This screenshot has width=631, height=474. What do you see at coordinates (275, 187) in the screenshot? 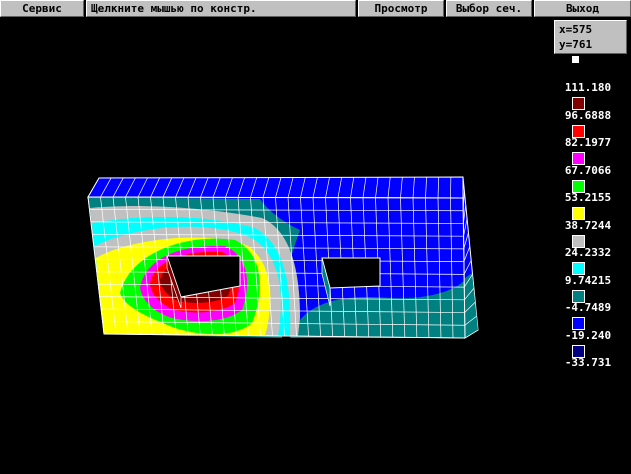
I see `slab-top-face` at bounding box center [275, 187].